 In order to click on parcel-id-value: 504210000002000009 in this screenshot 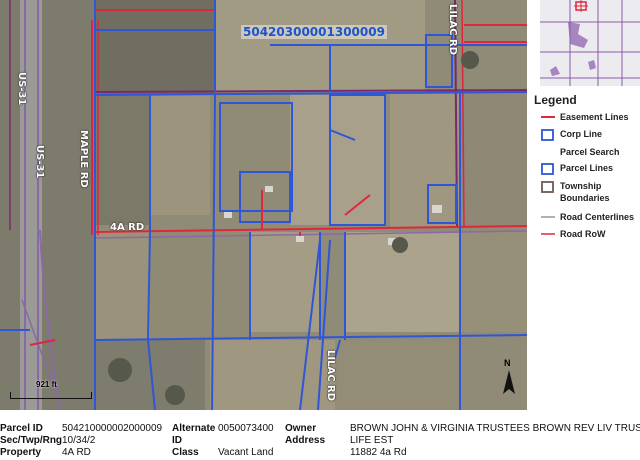, I will do `click(112, 428)`.